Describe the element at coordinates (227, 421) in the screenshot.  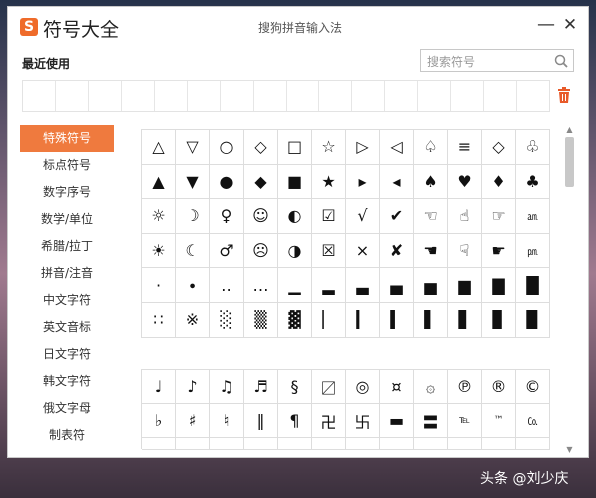
I see `symbol-cell: ♮` at that location.